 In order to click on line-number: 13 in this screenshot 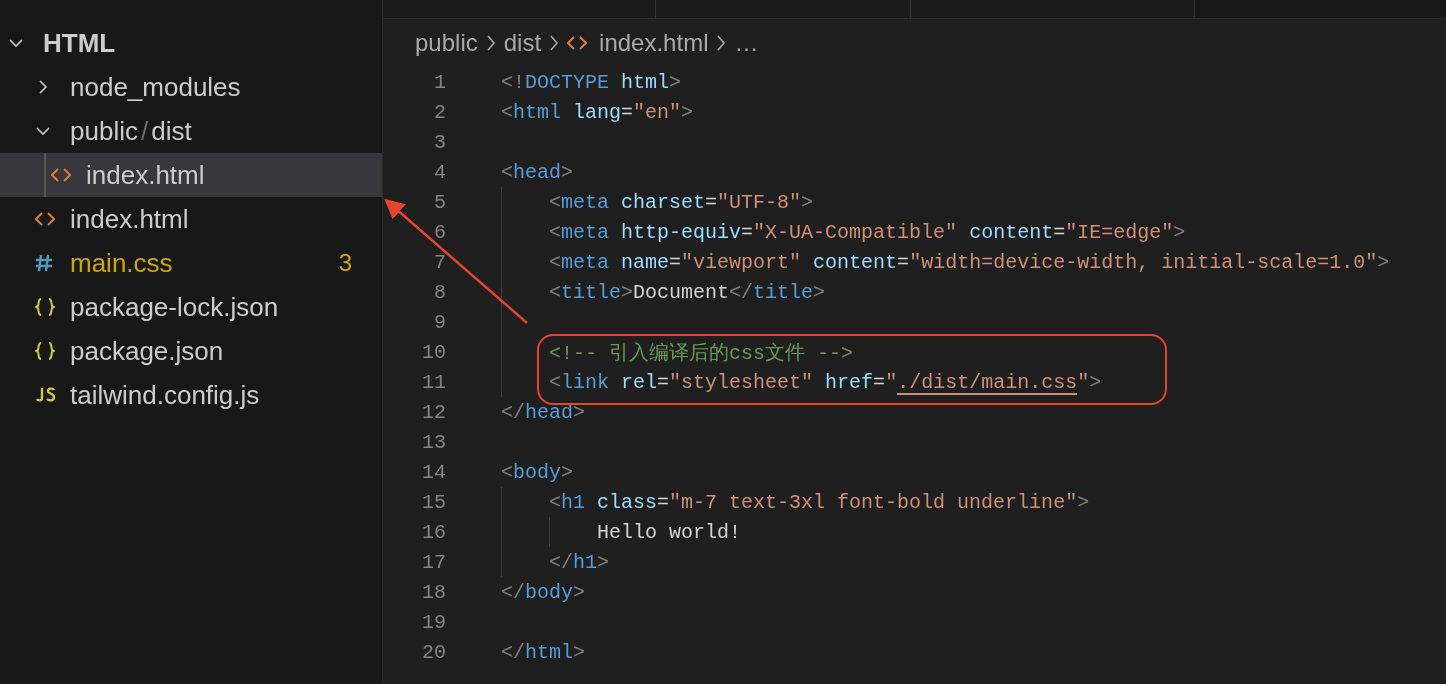, I will do `click(433, 442)`.